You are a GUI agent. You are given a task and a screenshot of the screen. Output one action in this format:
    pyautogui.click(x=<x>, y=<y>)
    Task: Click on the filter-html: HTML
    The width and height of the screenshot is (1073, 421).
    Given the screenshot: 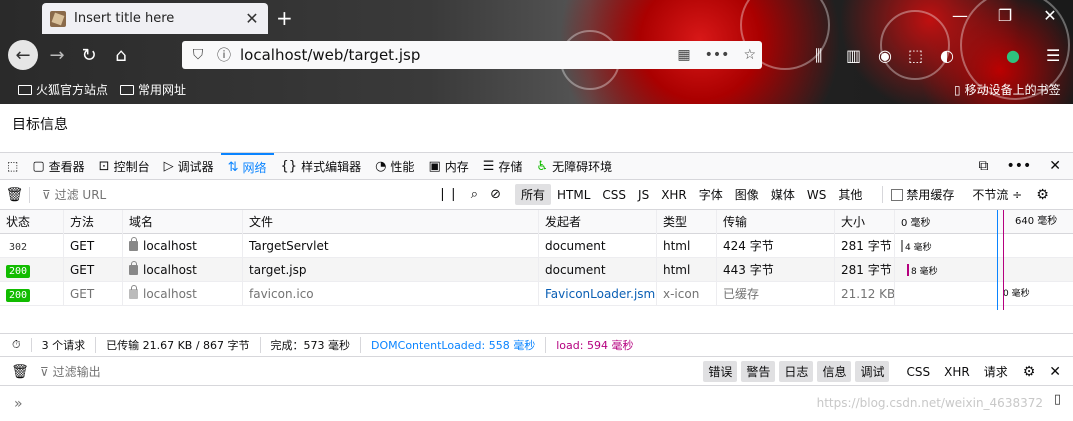 What is the action you would take?
    pyautogui.click(x=573, y=195)
    